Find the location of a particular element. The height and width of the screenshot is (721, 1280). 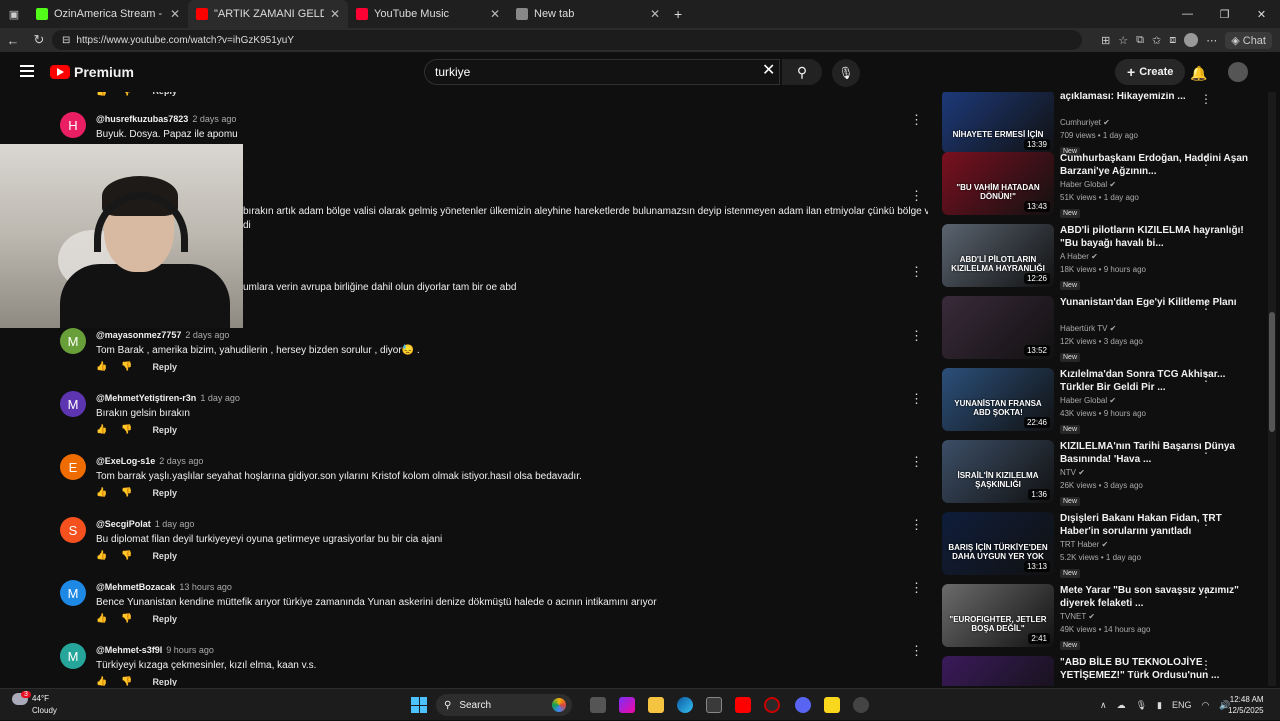

clock: 12:48 AM 12/5/2025 is located at coordinates (1246, 705).